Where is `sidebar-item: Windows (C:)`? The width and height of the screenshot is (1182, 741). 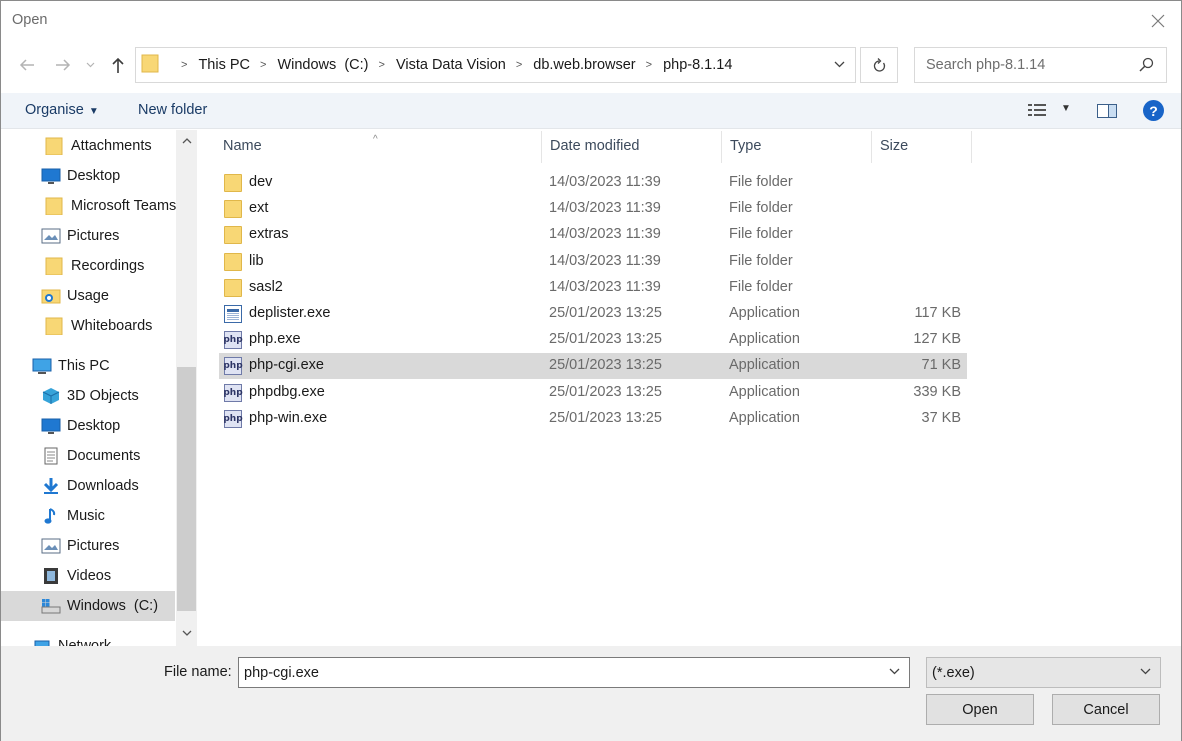
sidebar-item: Windows (C:) is located at coordinates (88, 606).